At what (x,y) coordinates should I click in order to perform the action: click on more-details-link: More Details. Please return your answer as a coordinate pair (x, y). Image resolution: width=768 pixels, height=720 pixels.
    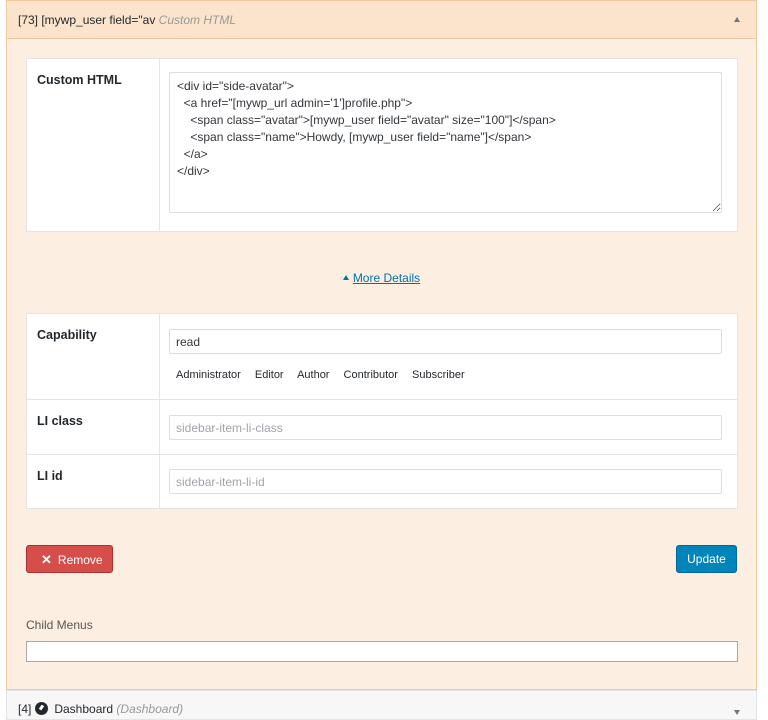
    Looking at the image, I should click on (386, 278).